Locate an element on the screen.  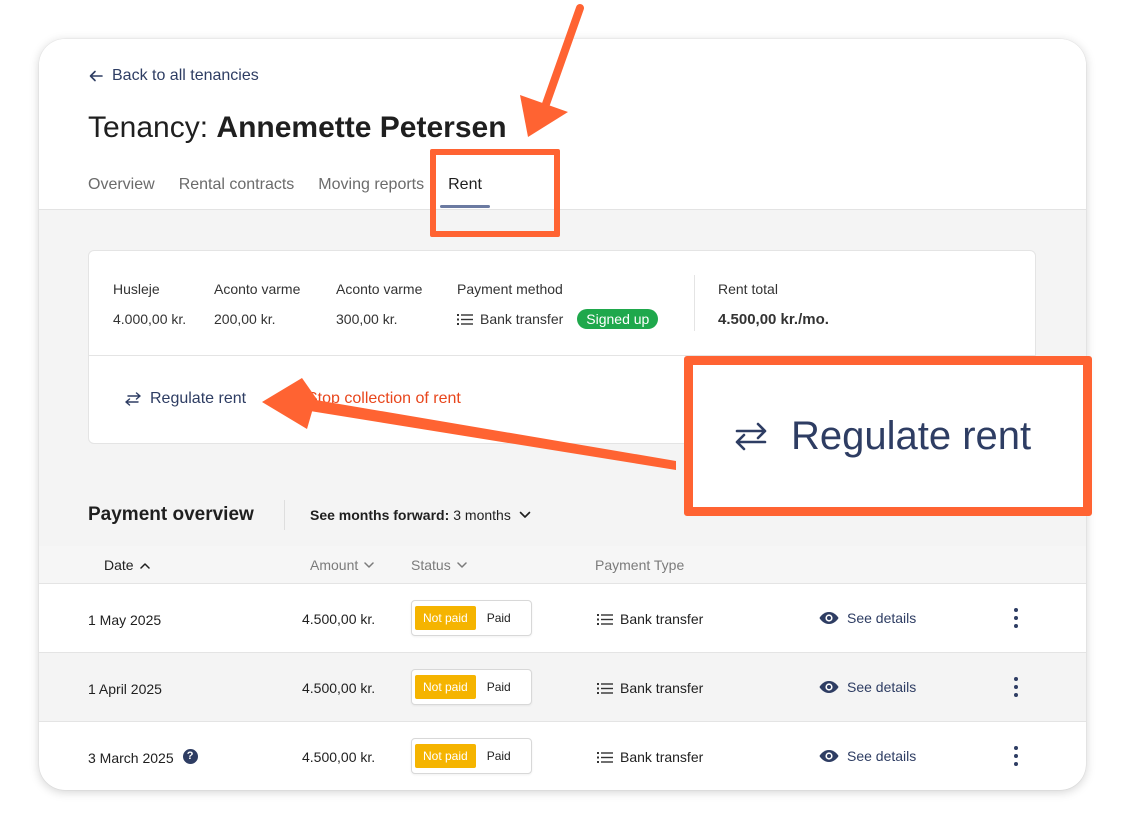
rent-field-husleje: Husleje 4.000,00 kr. is located at coordinates (149, 304).